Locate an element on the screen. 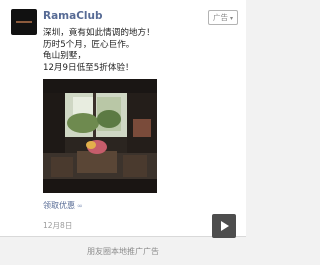 This screenshot has height=265, width=320. account-avatar is located at coordinates (24, 22).